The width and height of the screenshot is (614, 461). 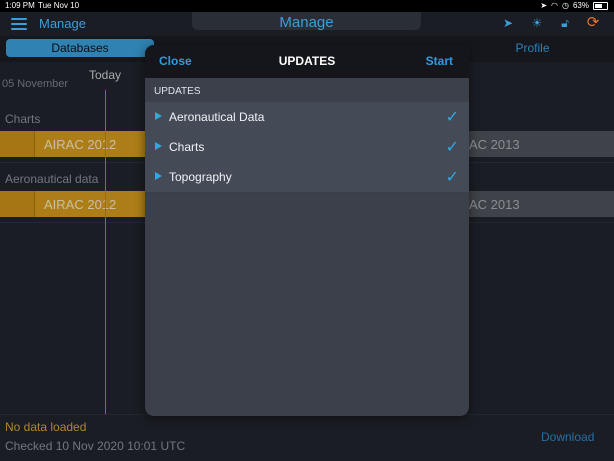 I want to click on update-item-topography: Topography ✓, so click(x=307, y=177).